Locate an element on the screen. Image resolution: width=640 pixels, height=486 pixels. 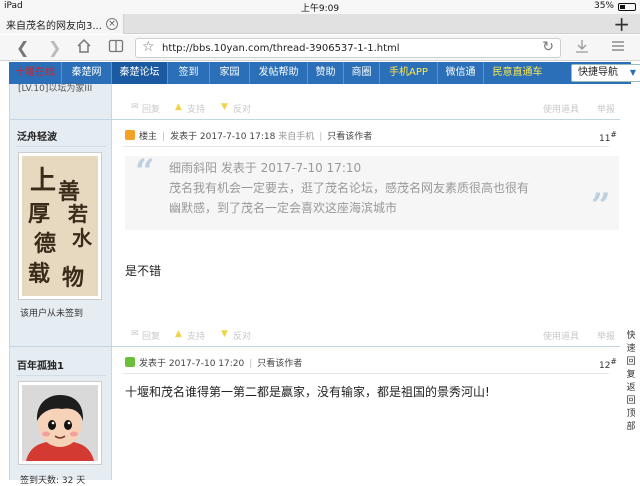
quote-open-icon: “ is located at coordinates (145, 172).